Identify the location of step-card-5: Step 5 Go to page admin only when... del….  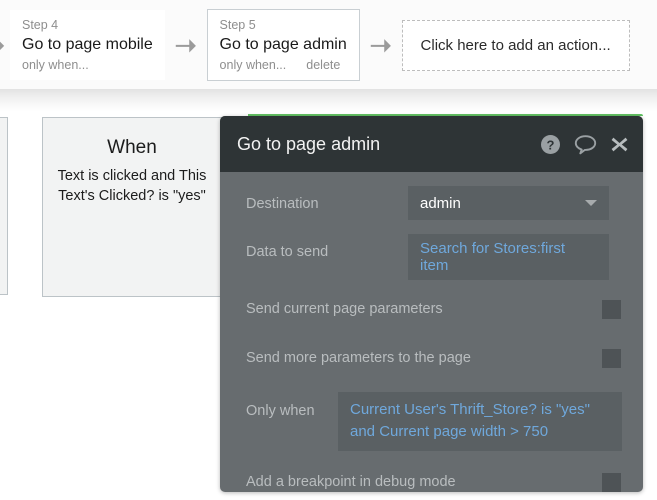
(283, 45).